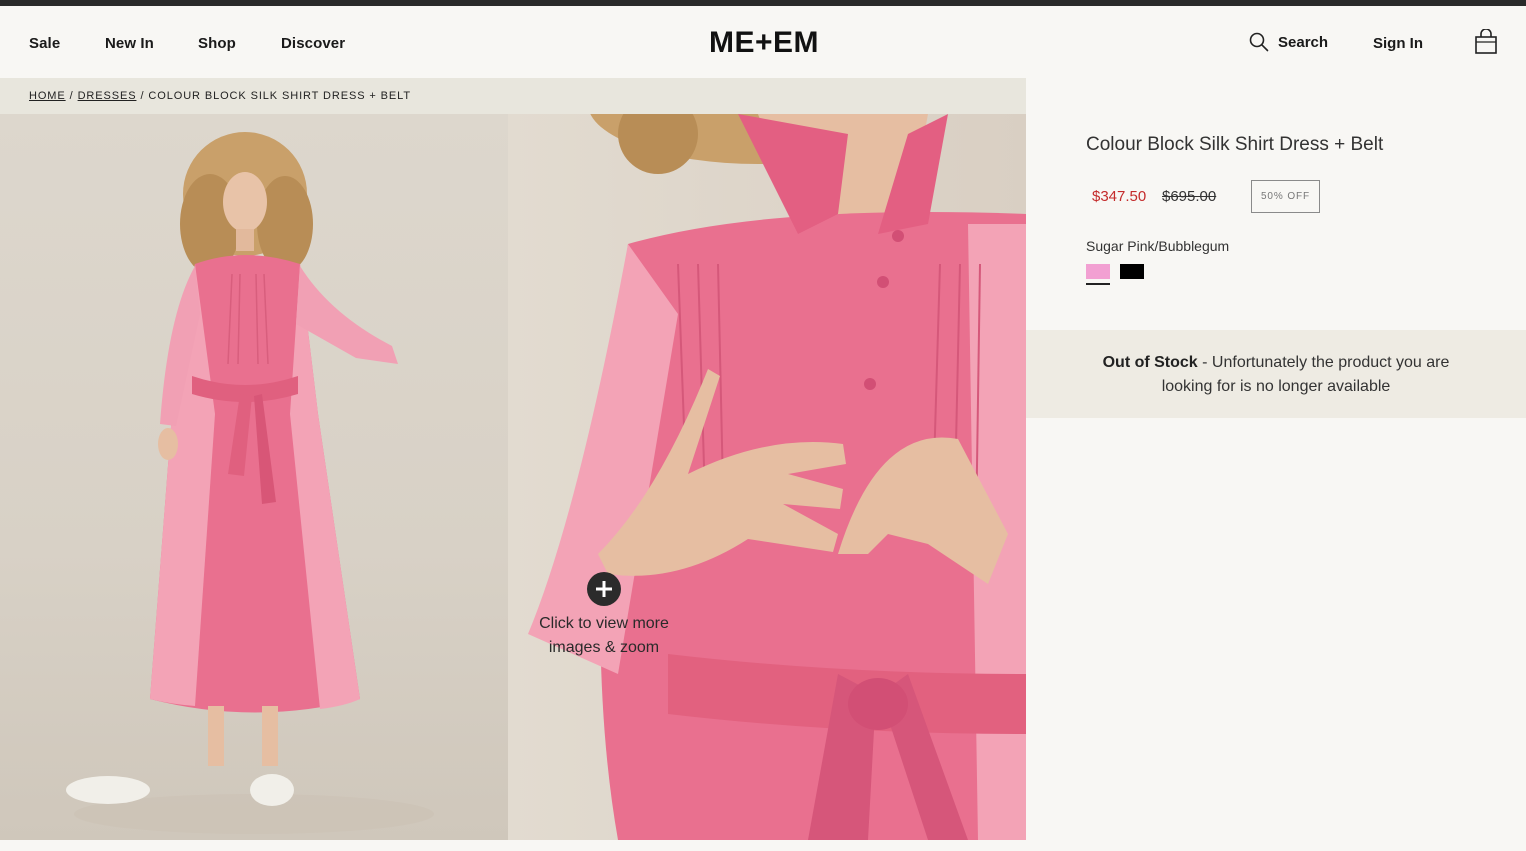 The image size is (1526, 851). I want to click on nav-discover: Discover, so click(313, 43).